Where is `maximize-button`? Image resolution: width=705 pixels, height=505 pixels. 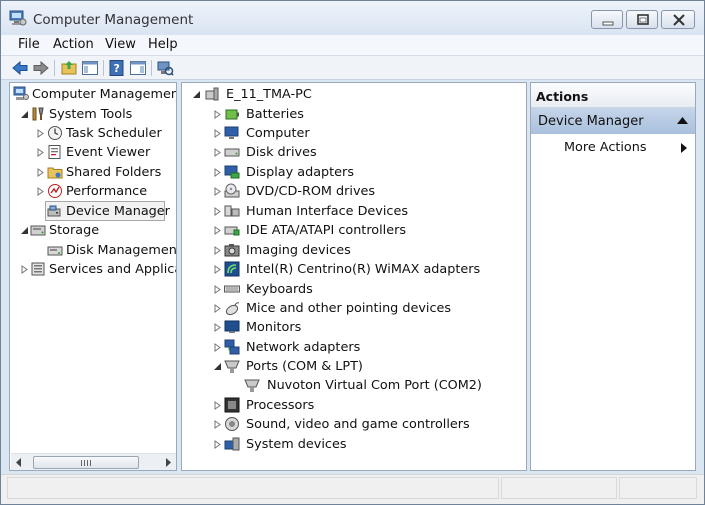 maximize-button is located at coordinates (642, 19).